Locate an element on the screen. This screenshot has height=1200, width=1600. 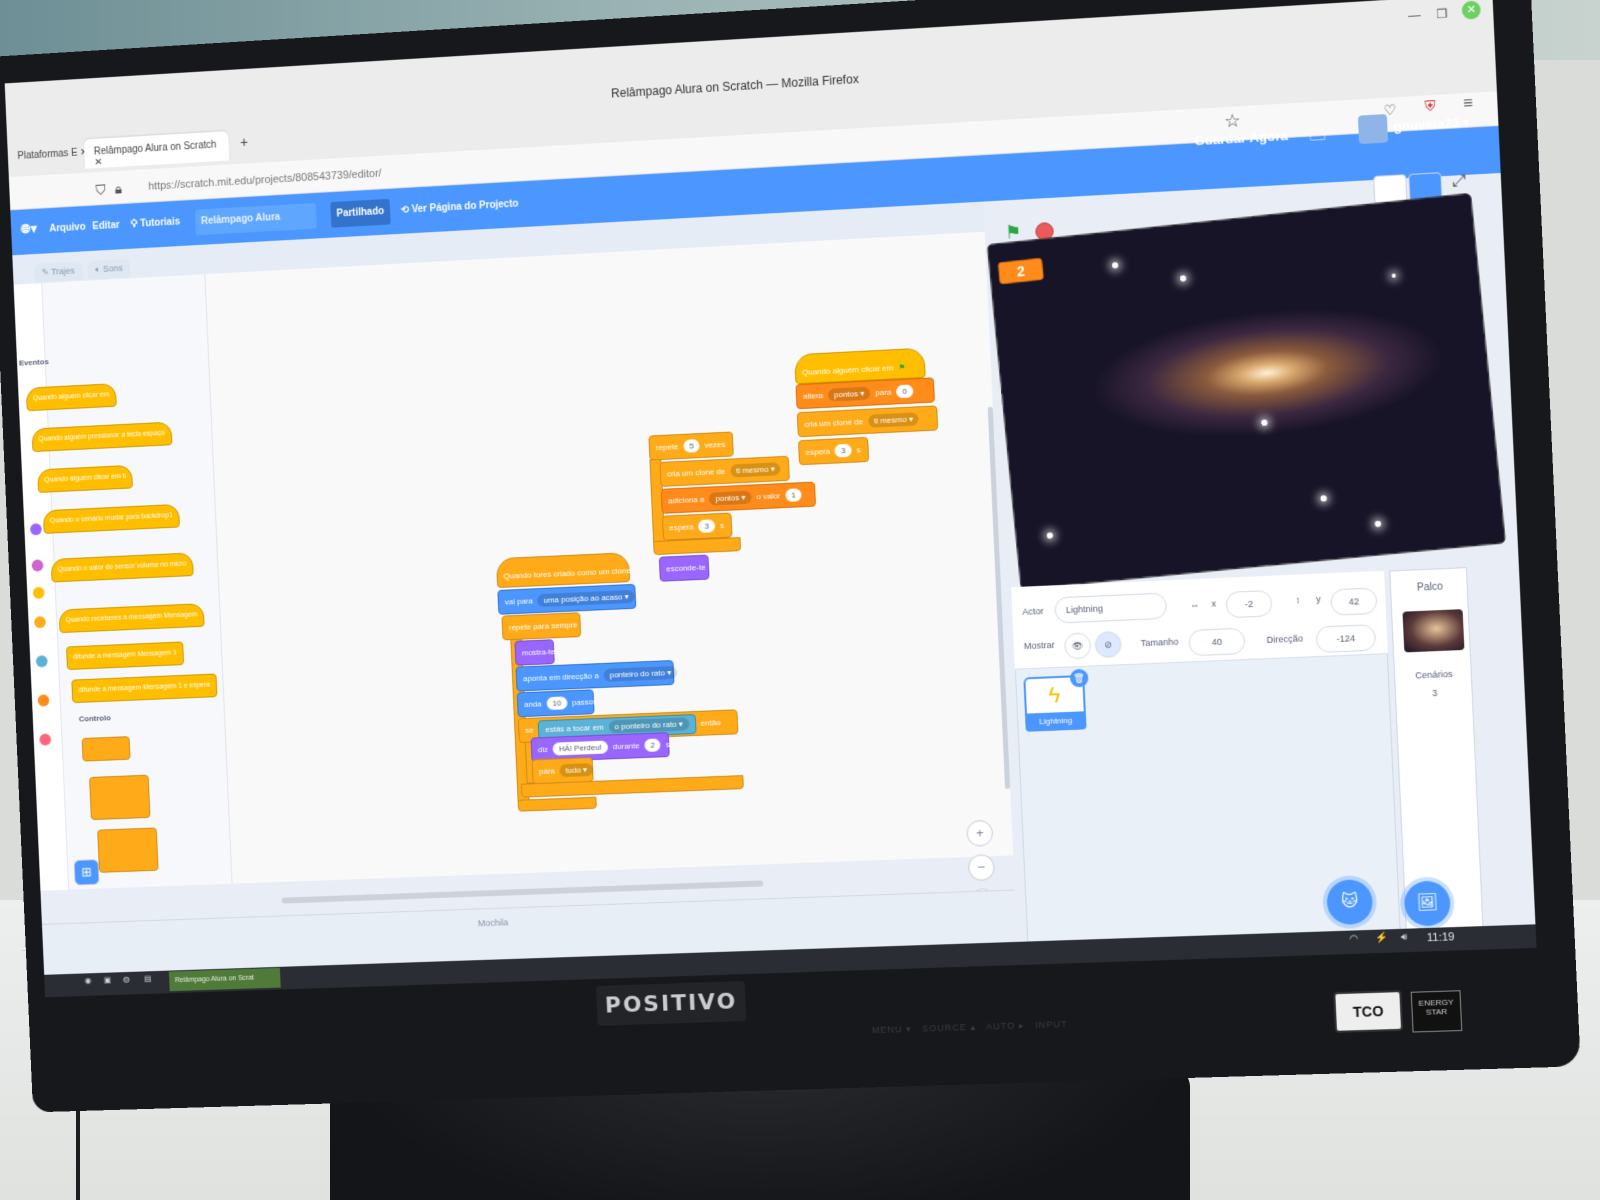
palette-block: Quando alguém clicar em is located at coordinates (71, 397).